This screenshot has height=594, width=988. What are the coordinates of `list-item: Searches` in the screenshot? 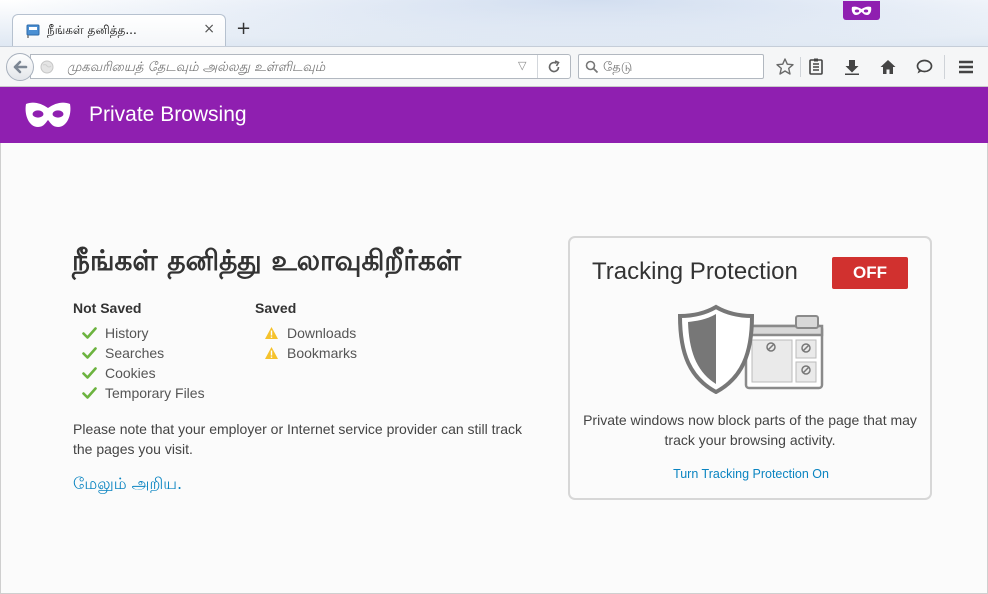 It's located at (139, 353).